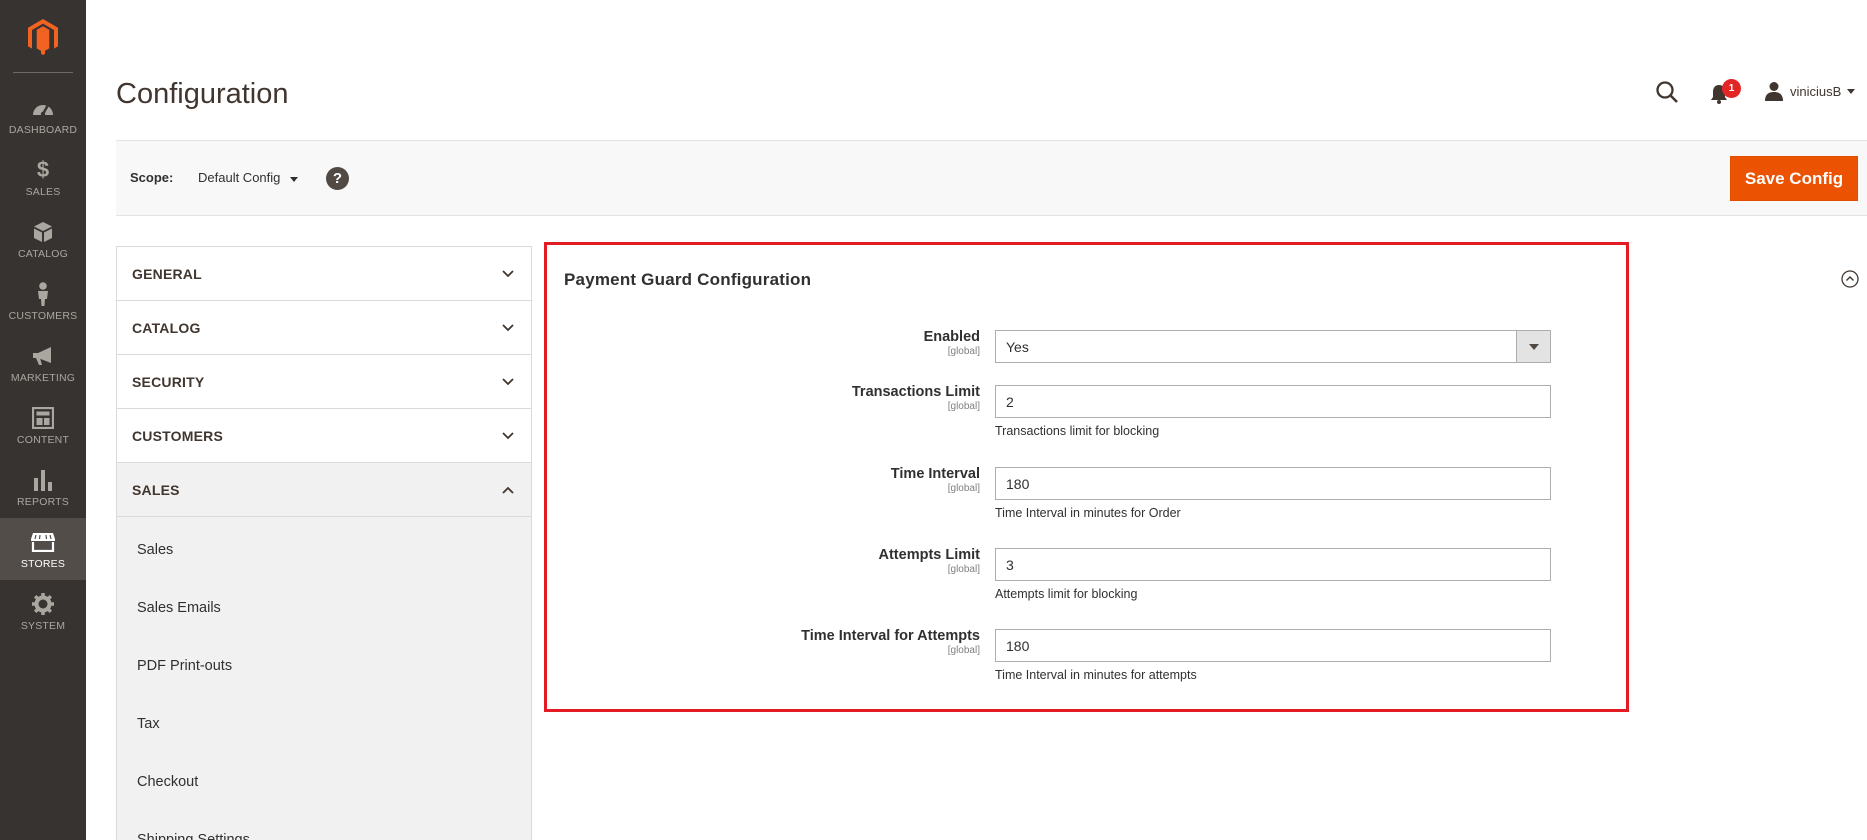 The height and width of the screenshot is (840, 1867). What do you see at coordinates (1096, 675) in the screenshot?
I see `time-interval-attempts-note: Time Interval in minutes for attempts` at bounding box center [1096, 675].